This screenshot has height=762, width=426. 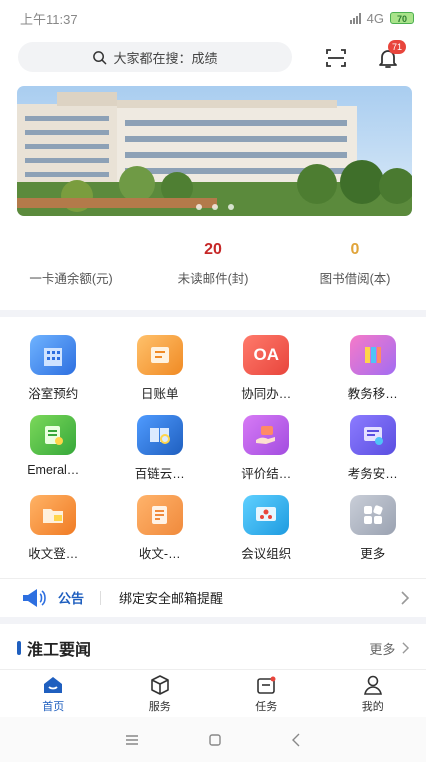 I want to click on service-item: 浴室预约, so click(x=53, y=370).